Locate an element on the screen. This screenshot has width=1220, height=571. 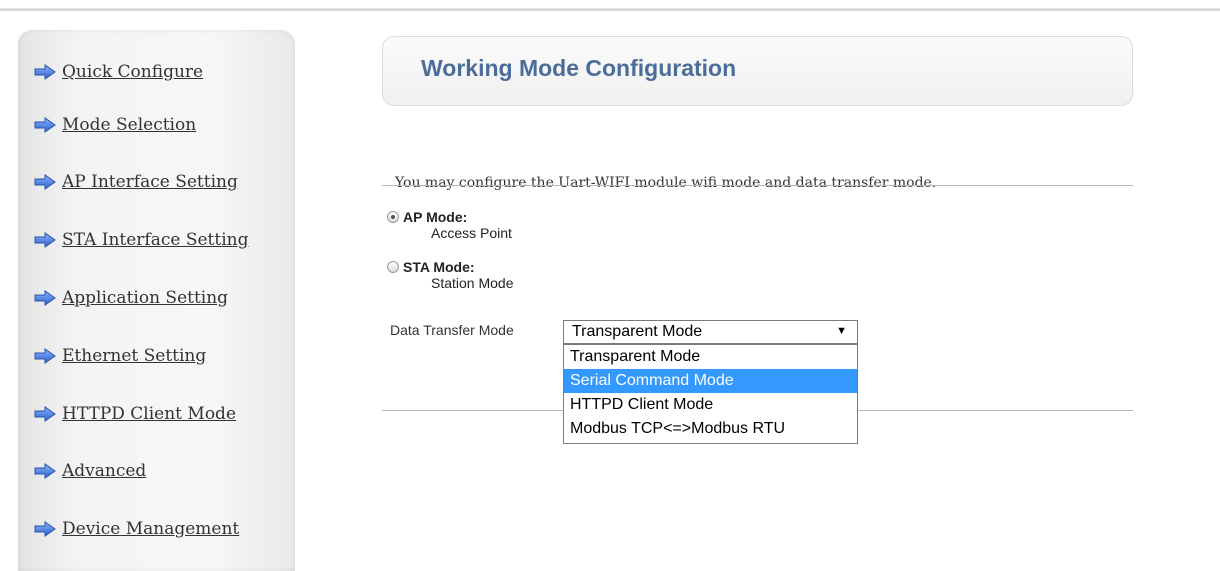
dropdown-option: HTTPD Client Mode is located at coordinates (710, 405).